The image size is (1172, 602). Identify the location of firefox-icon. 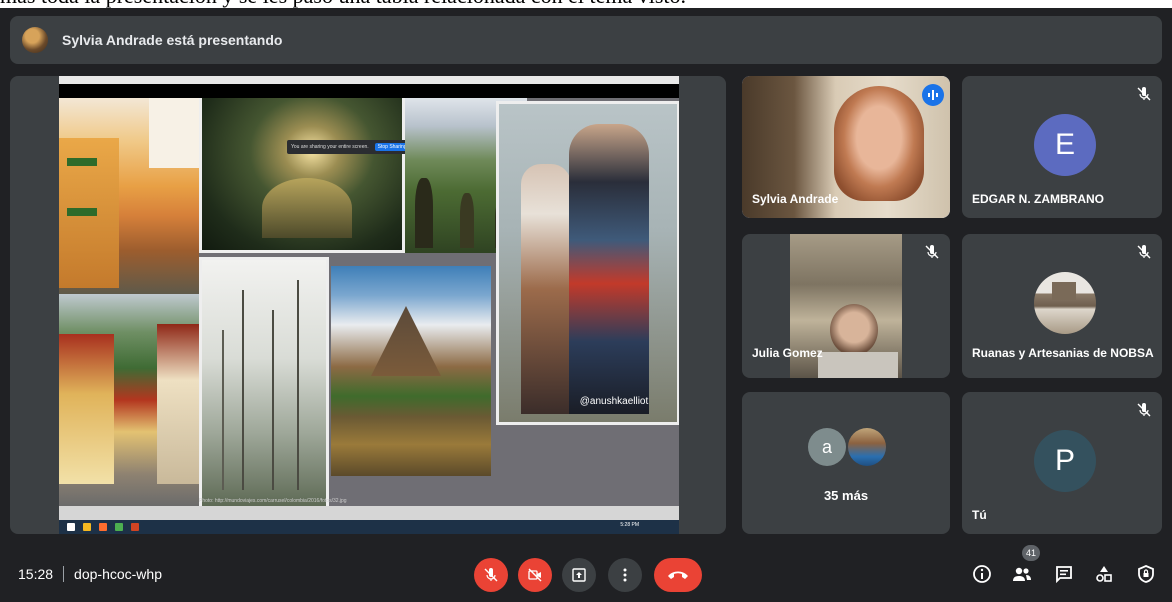
(103, 527).